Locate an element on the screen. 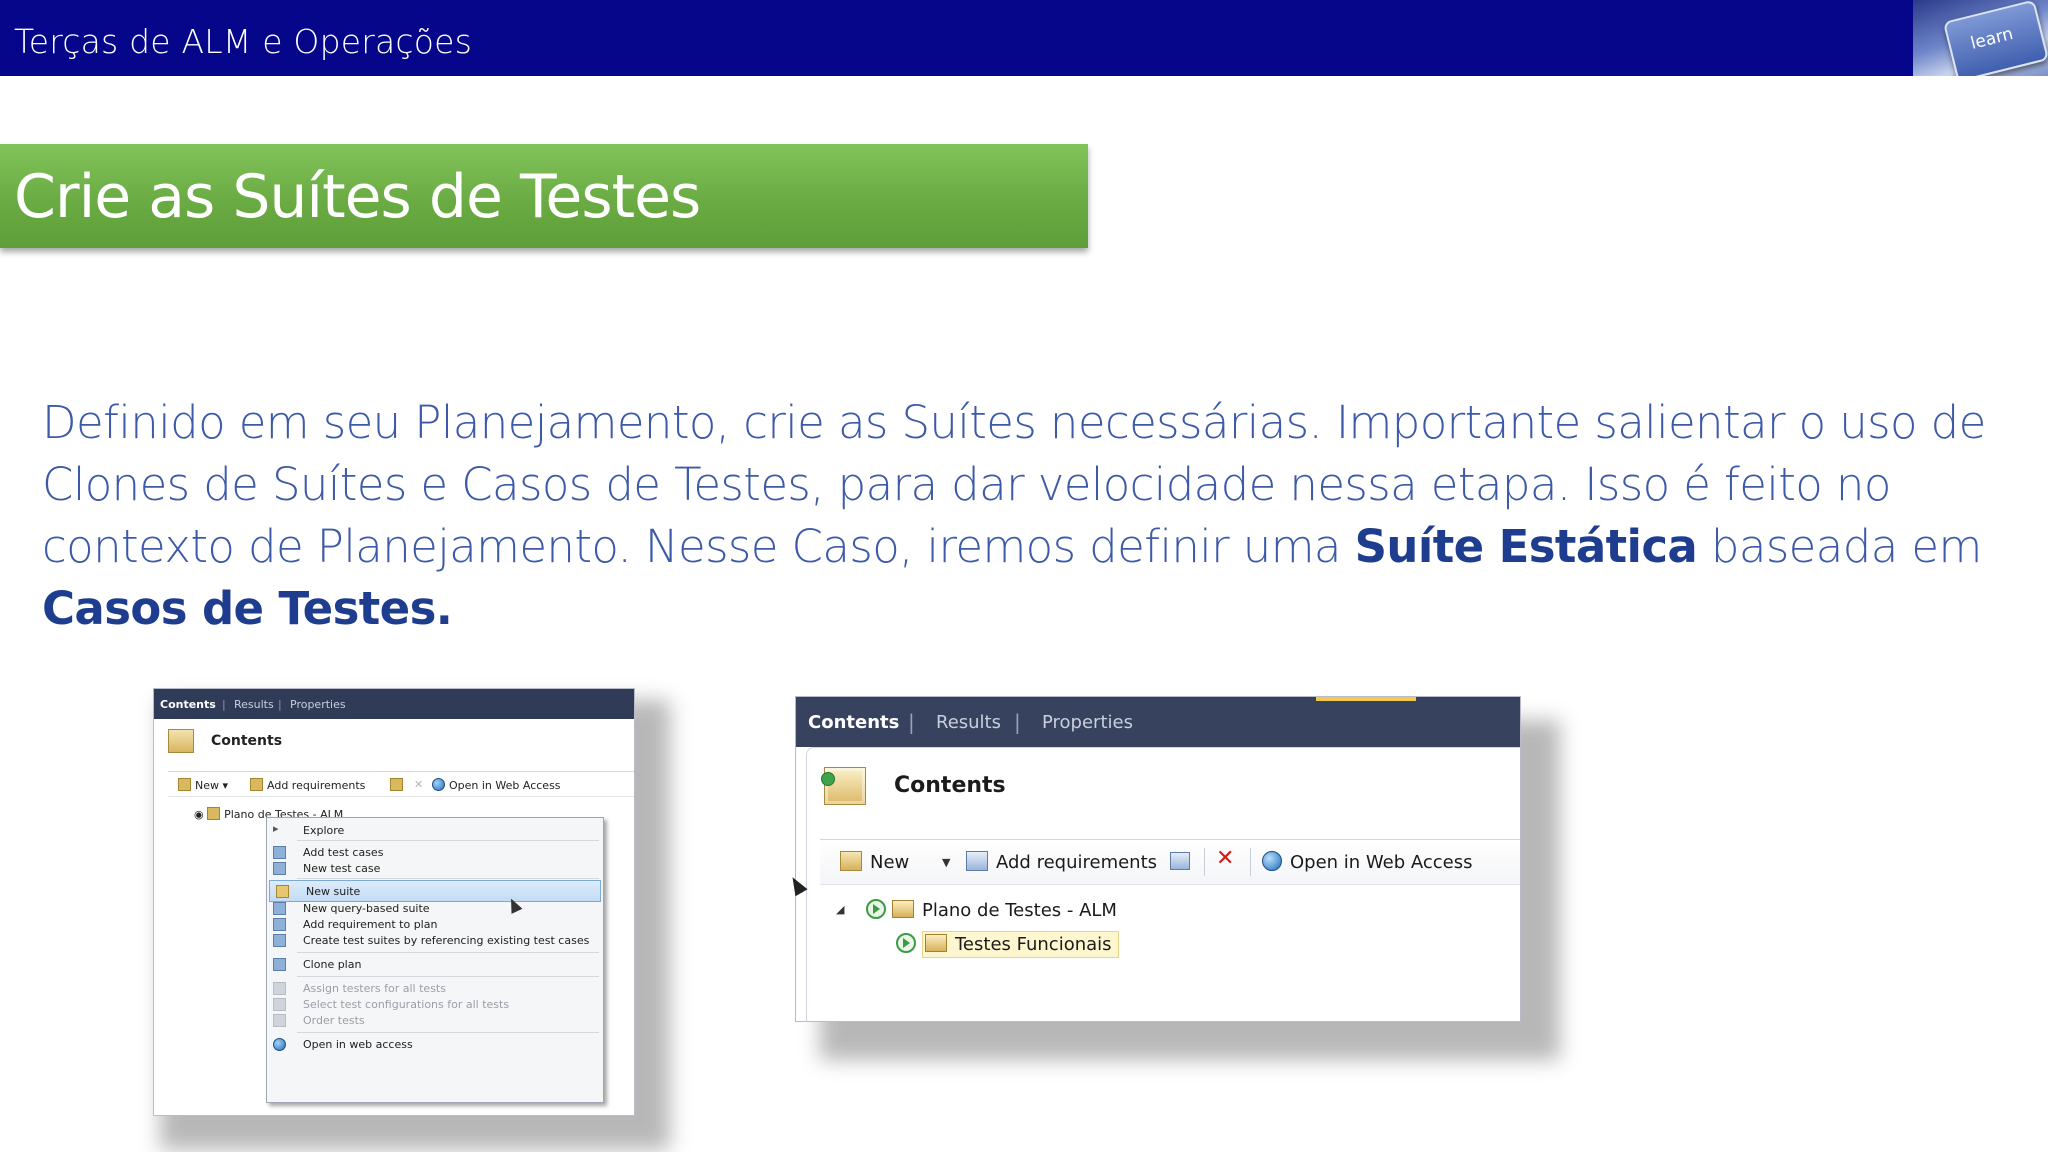  clone-icon is located at coordinates (279, 964).